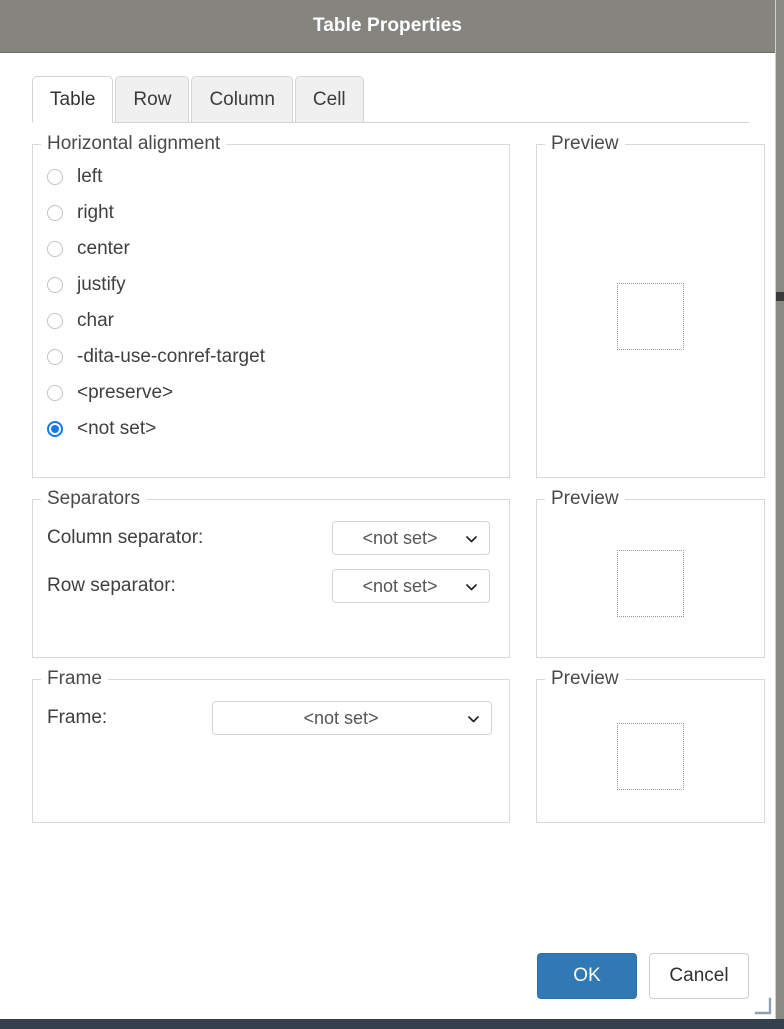 The height and width of the screenshot is (1029, 784). Describe the element at coordinates (93, 498) in the screenshot. I see `separators-legend: Separators` at that location.